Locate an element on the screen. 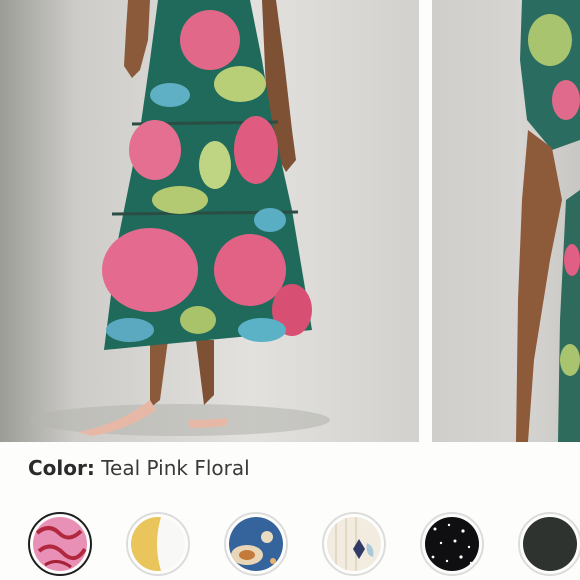  color-swatch-blue-paisley is located at coordinates (256, 544).